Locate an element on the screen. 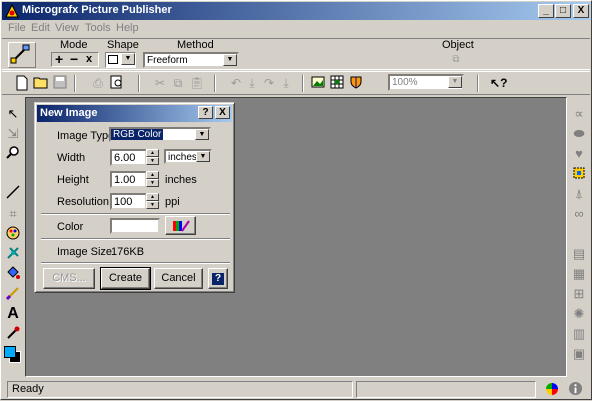  mode-add-icon: + is located at coordinates (59, 59).